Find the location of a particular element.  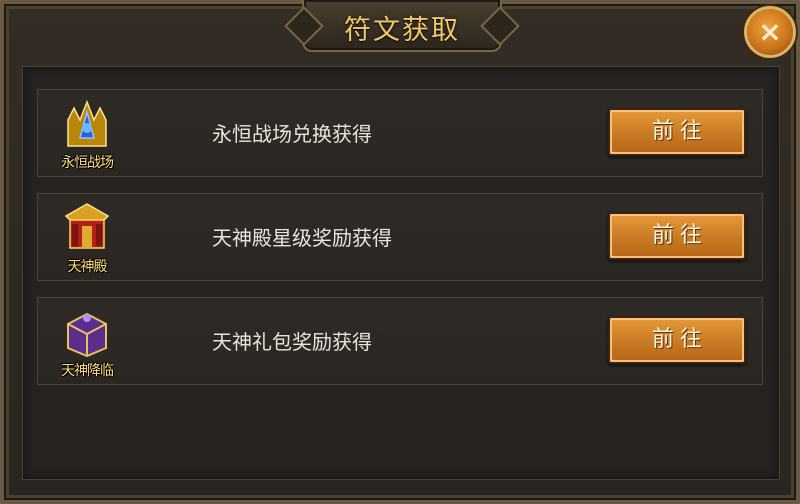

source-description: 永恒战场兑换获得 is located at coordinates (292, 134).